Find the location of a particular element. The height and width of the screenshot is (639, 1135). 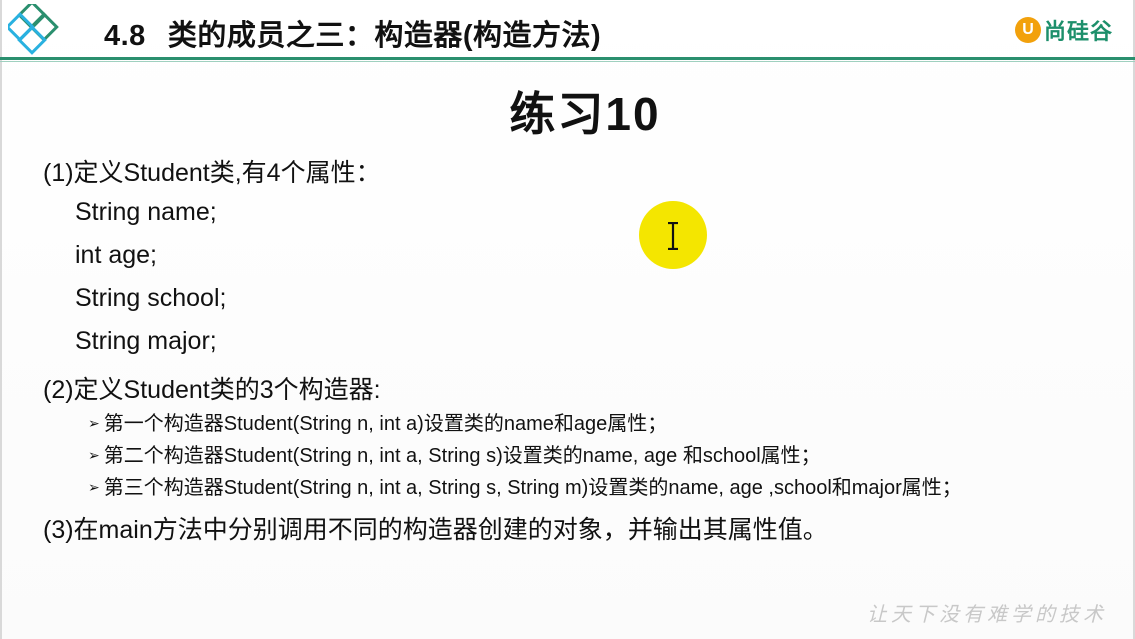

slide-title: 练习10 is located at coordinates (585, 114).